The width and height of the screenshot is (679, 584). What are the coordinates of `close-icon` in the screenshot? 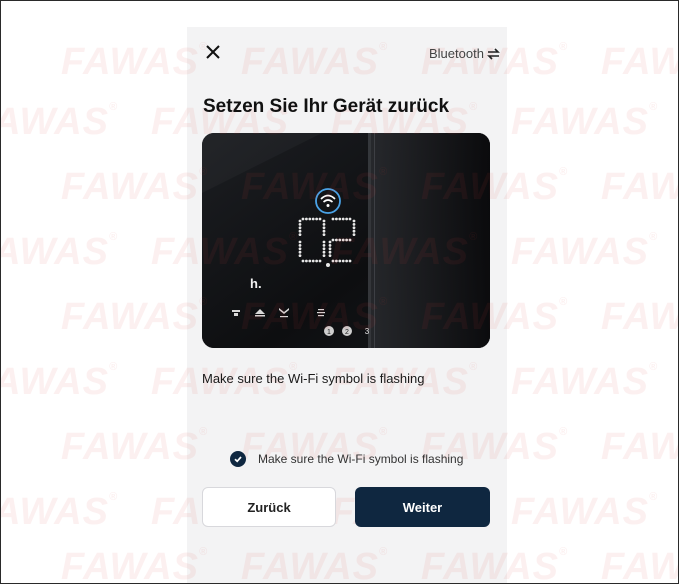 It's located at (213, 52).